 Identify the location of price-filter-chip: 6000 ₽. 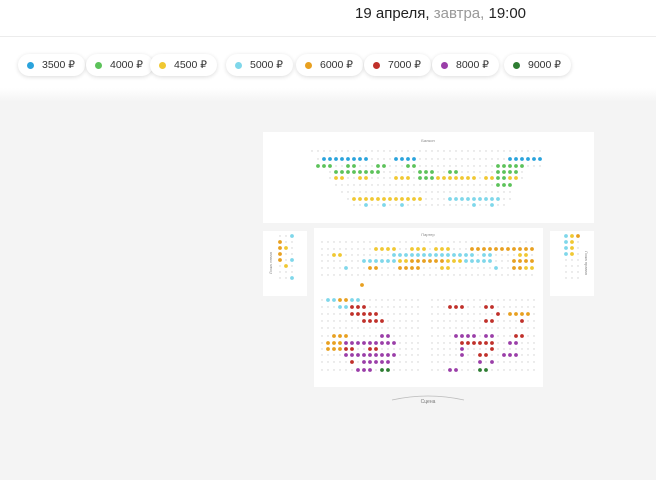
(329, 65).